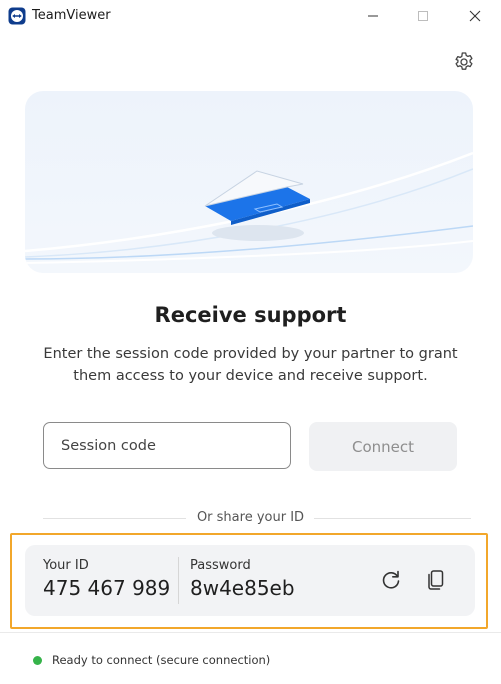 This screenshot has width=501, height=684. What do you see at coordinates (37, 660) in the screenshot?
I see `status-indicator-icon` at bounding box center [37, 660].